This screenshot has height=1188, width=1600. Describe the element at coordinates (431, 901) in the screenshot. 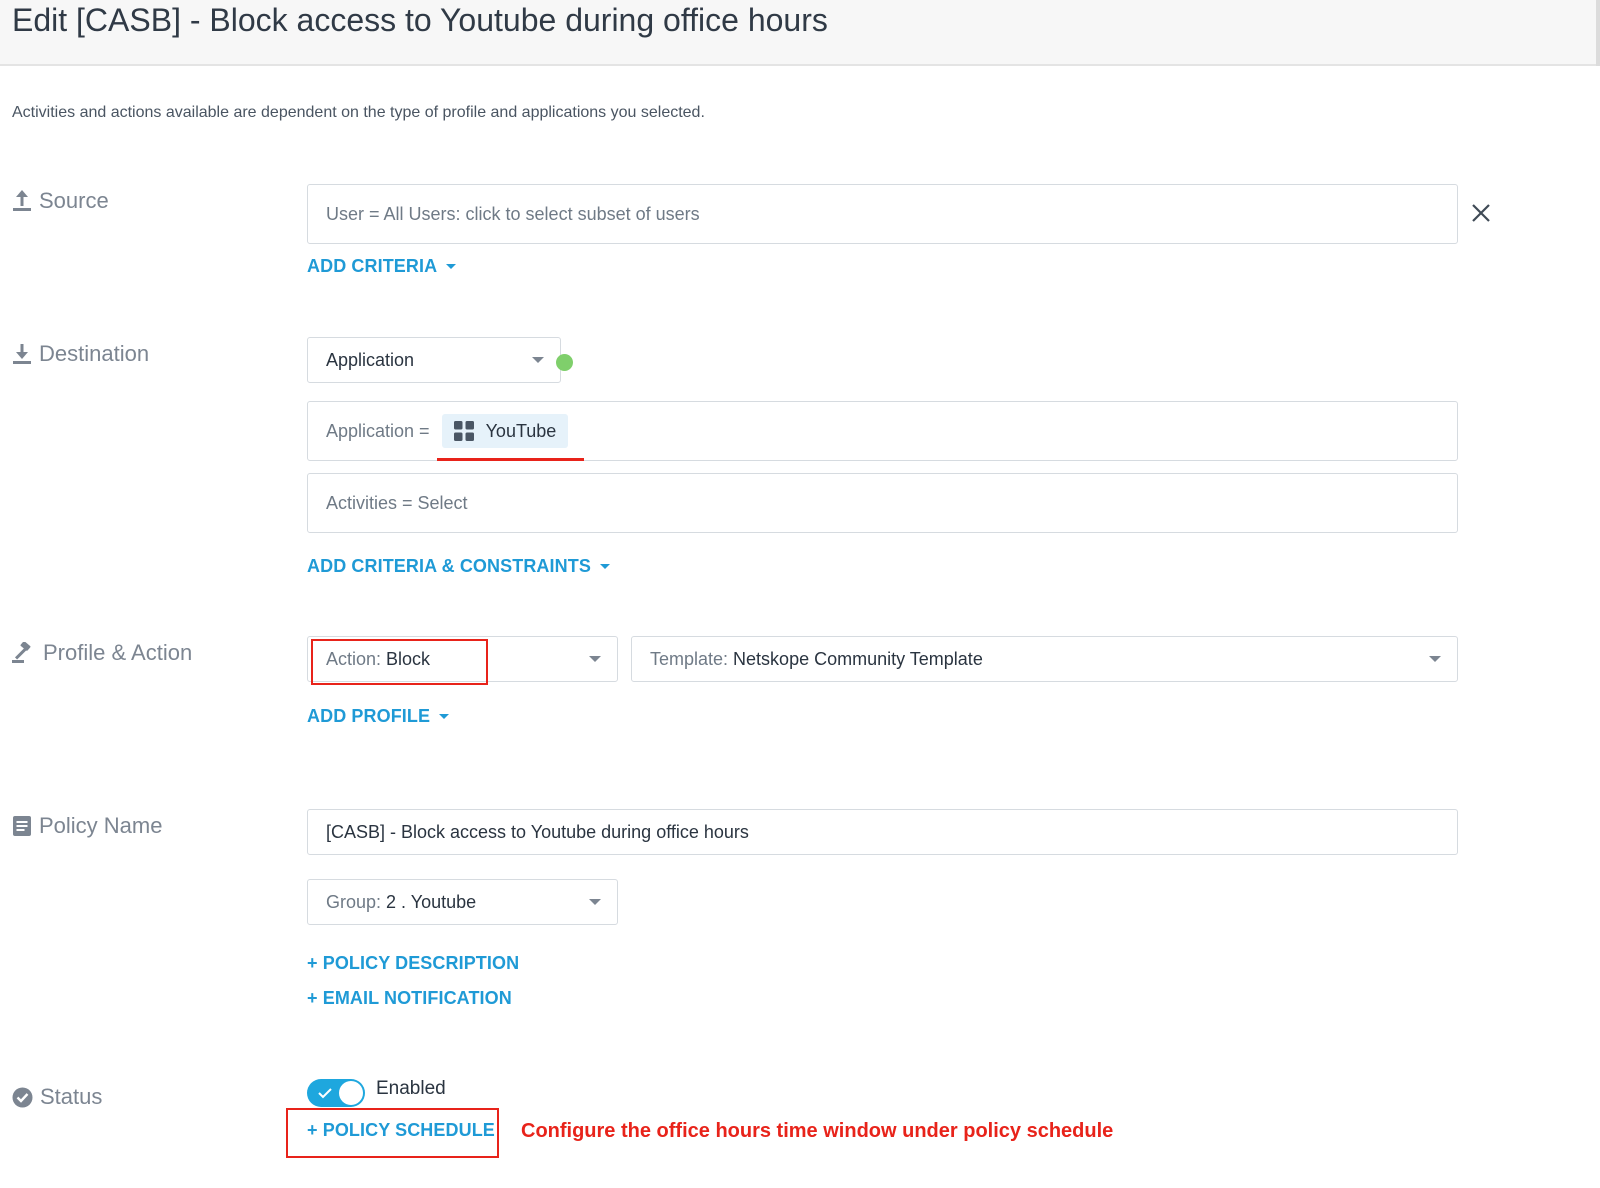

I see `group-value: 2 . Youtube` at that location.